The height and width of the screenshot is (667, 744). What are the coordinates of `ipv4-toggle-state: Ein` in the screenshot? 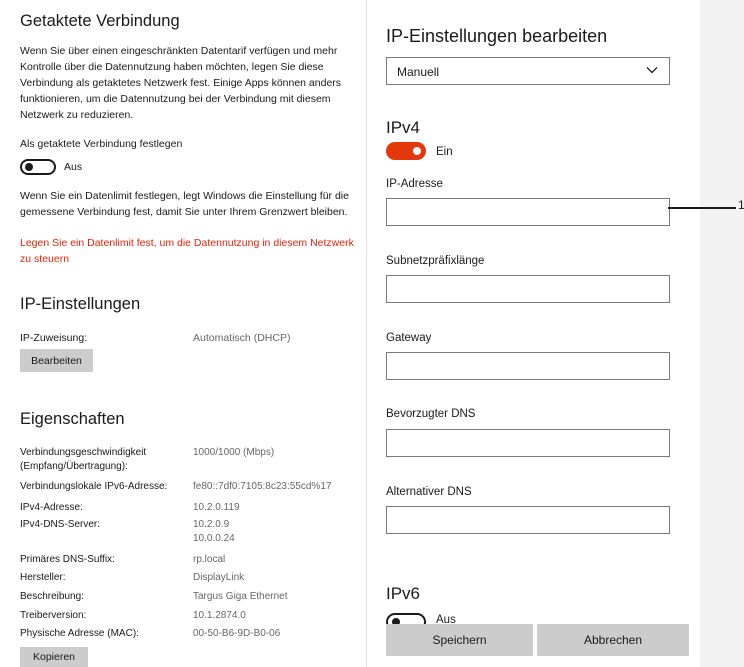 It's located at (444, 152).